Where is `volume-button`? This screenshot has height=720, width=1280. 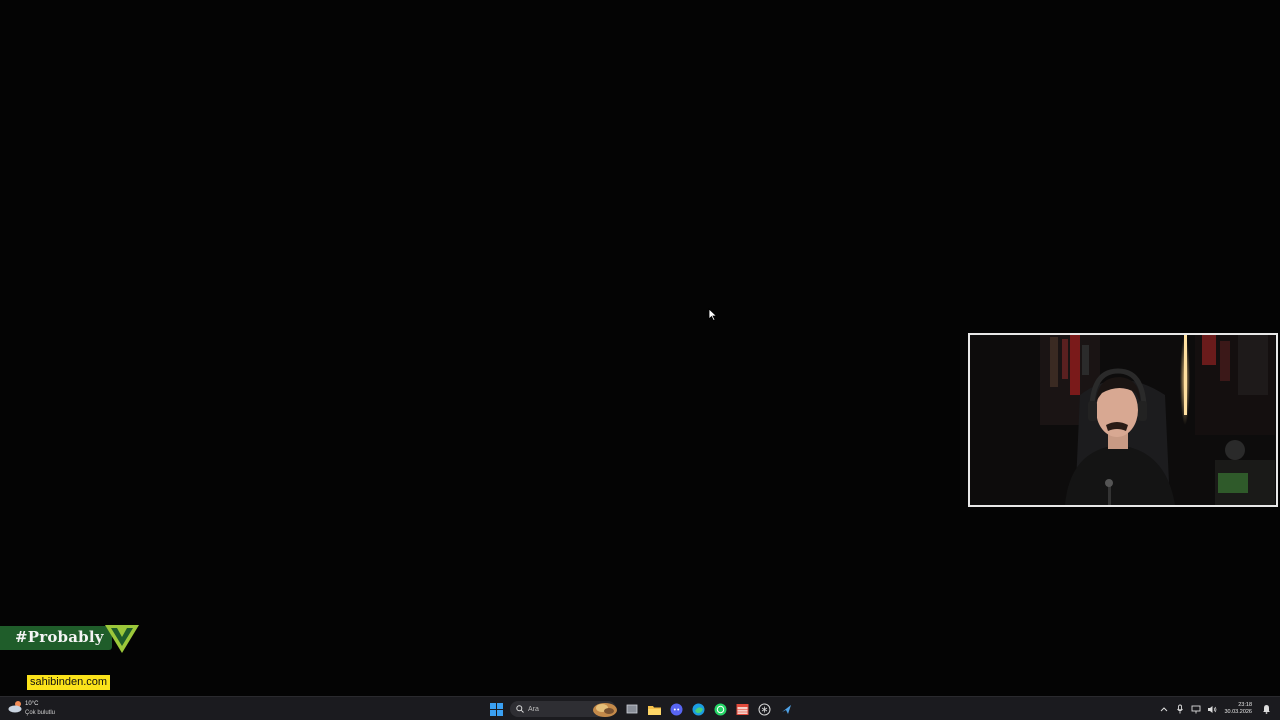 volume-button is located at coordinates (1212, 709).